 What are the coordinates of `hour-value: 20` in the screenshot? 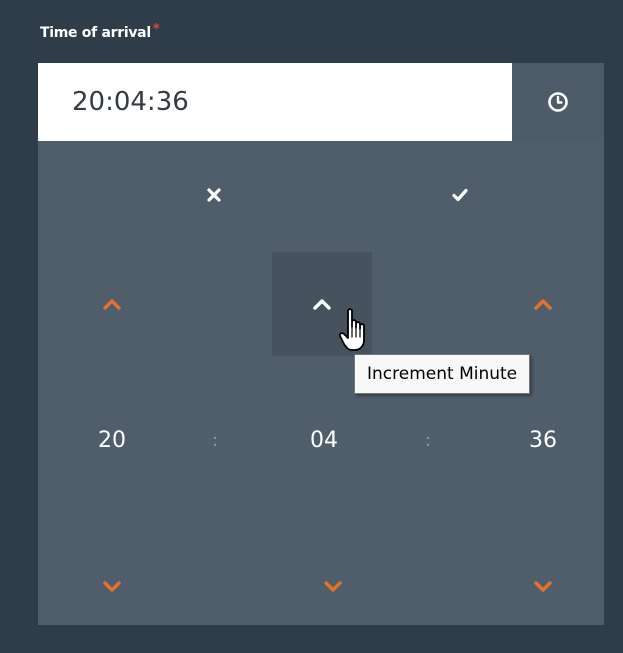 It's located at (112, 441).